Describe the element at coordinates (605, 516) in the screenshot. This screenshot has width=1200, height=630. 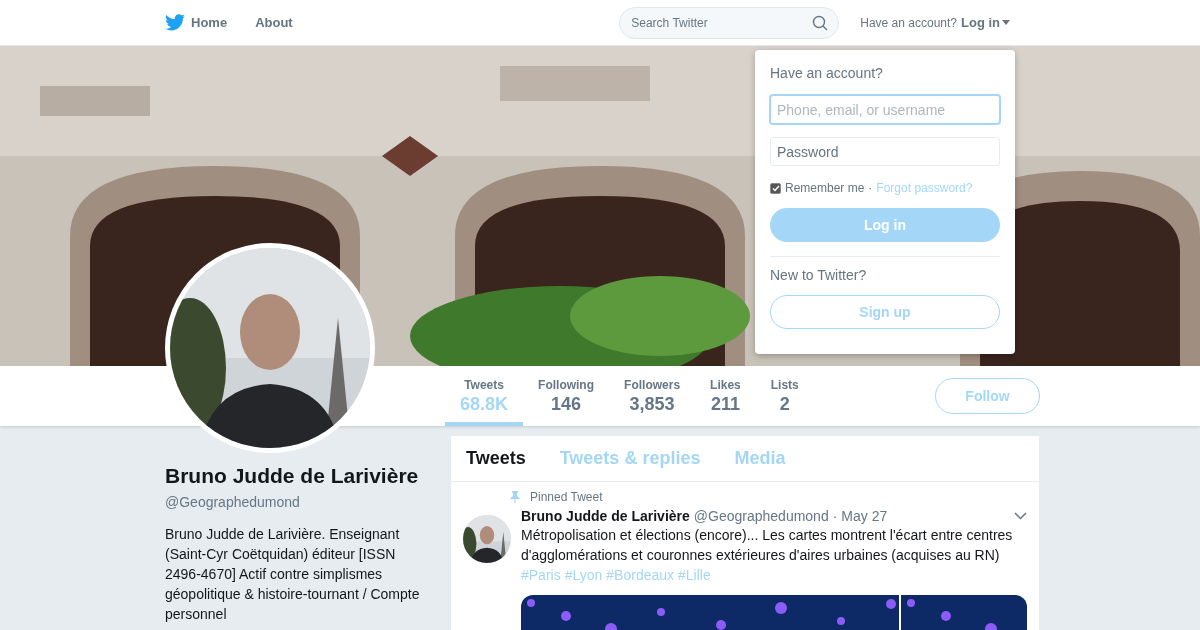
I see `tweet-author: Bruno Judde de Larivière` at that location.